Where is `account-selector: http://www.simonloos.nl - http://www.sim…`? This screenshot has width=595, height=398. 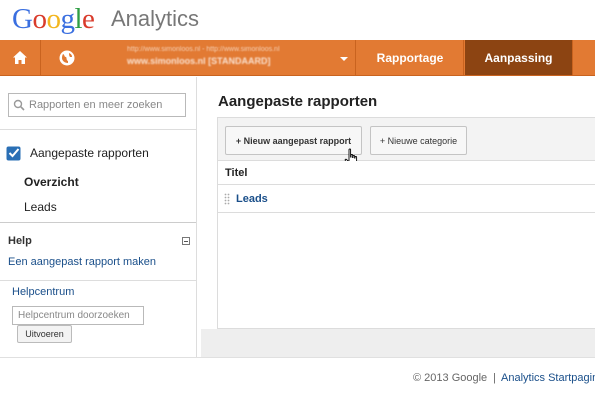
account-selector: http://www.simonloos.nl - http://www.sim… is located at coordinates (199, 57).